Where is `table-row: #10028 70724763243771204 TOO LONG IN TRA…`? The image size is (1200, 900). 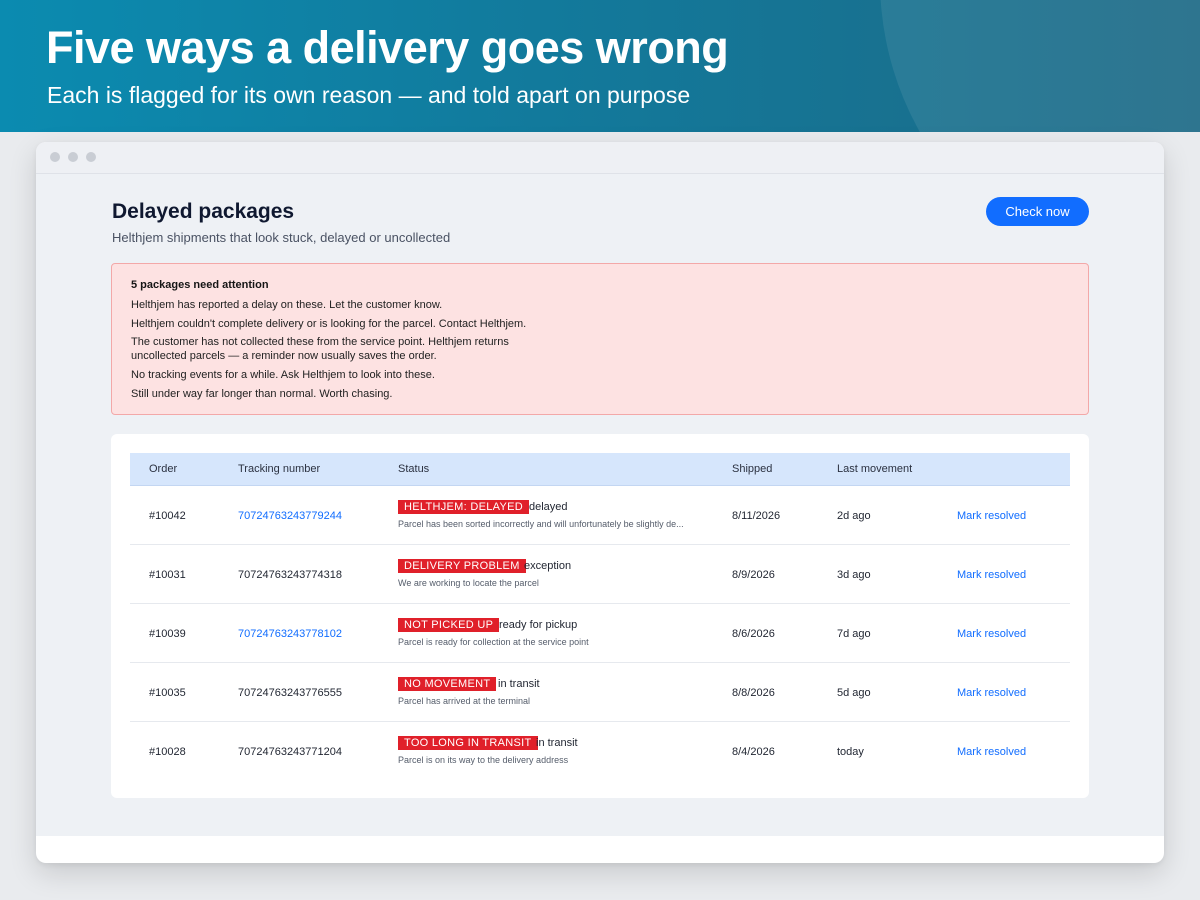 table-row: #10028 70724763243771204 TOO LONG IN TRA… is located at coordinates (600, 751).